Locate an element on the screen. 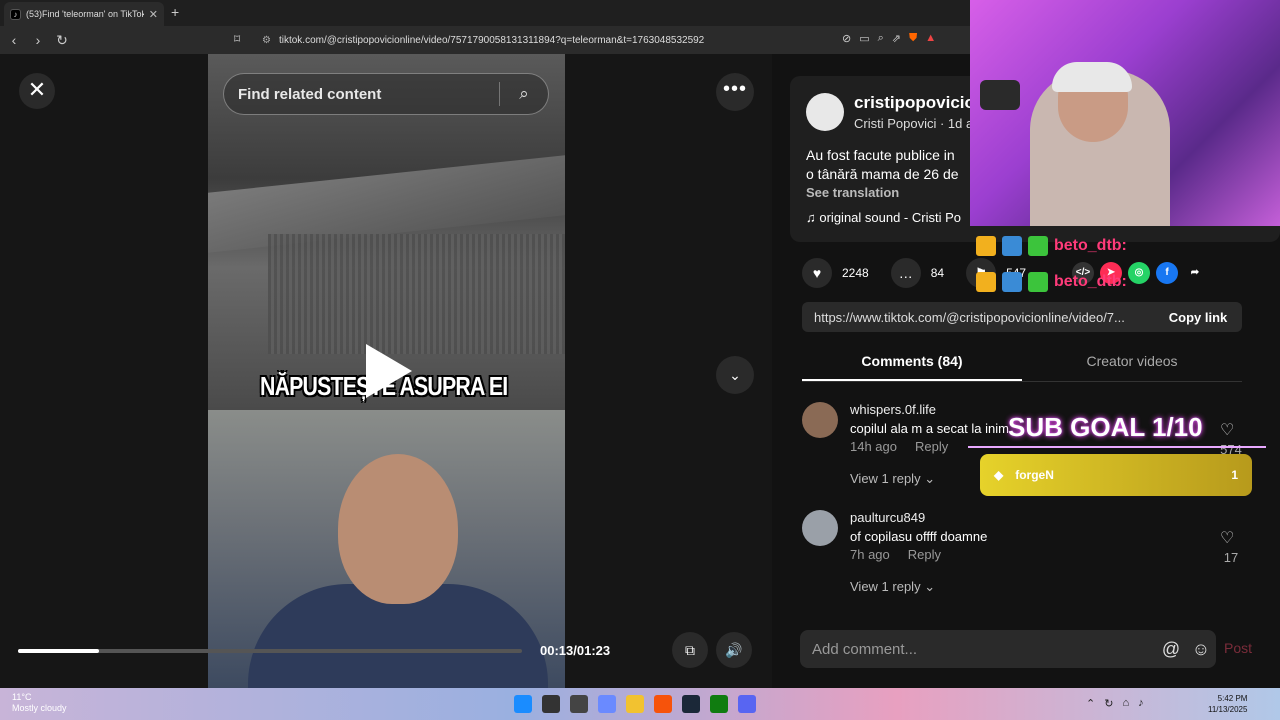  facebook-icon: f is located at coordinates (1167, 273).